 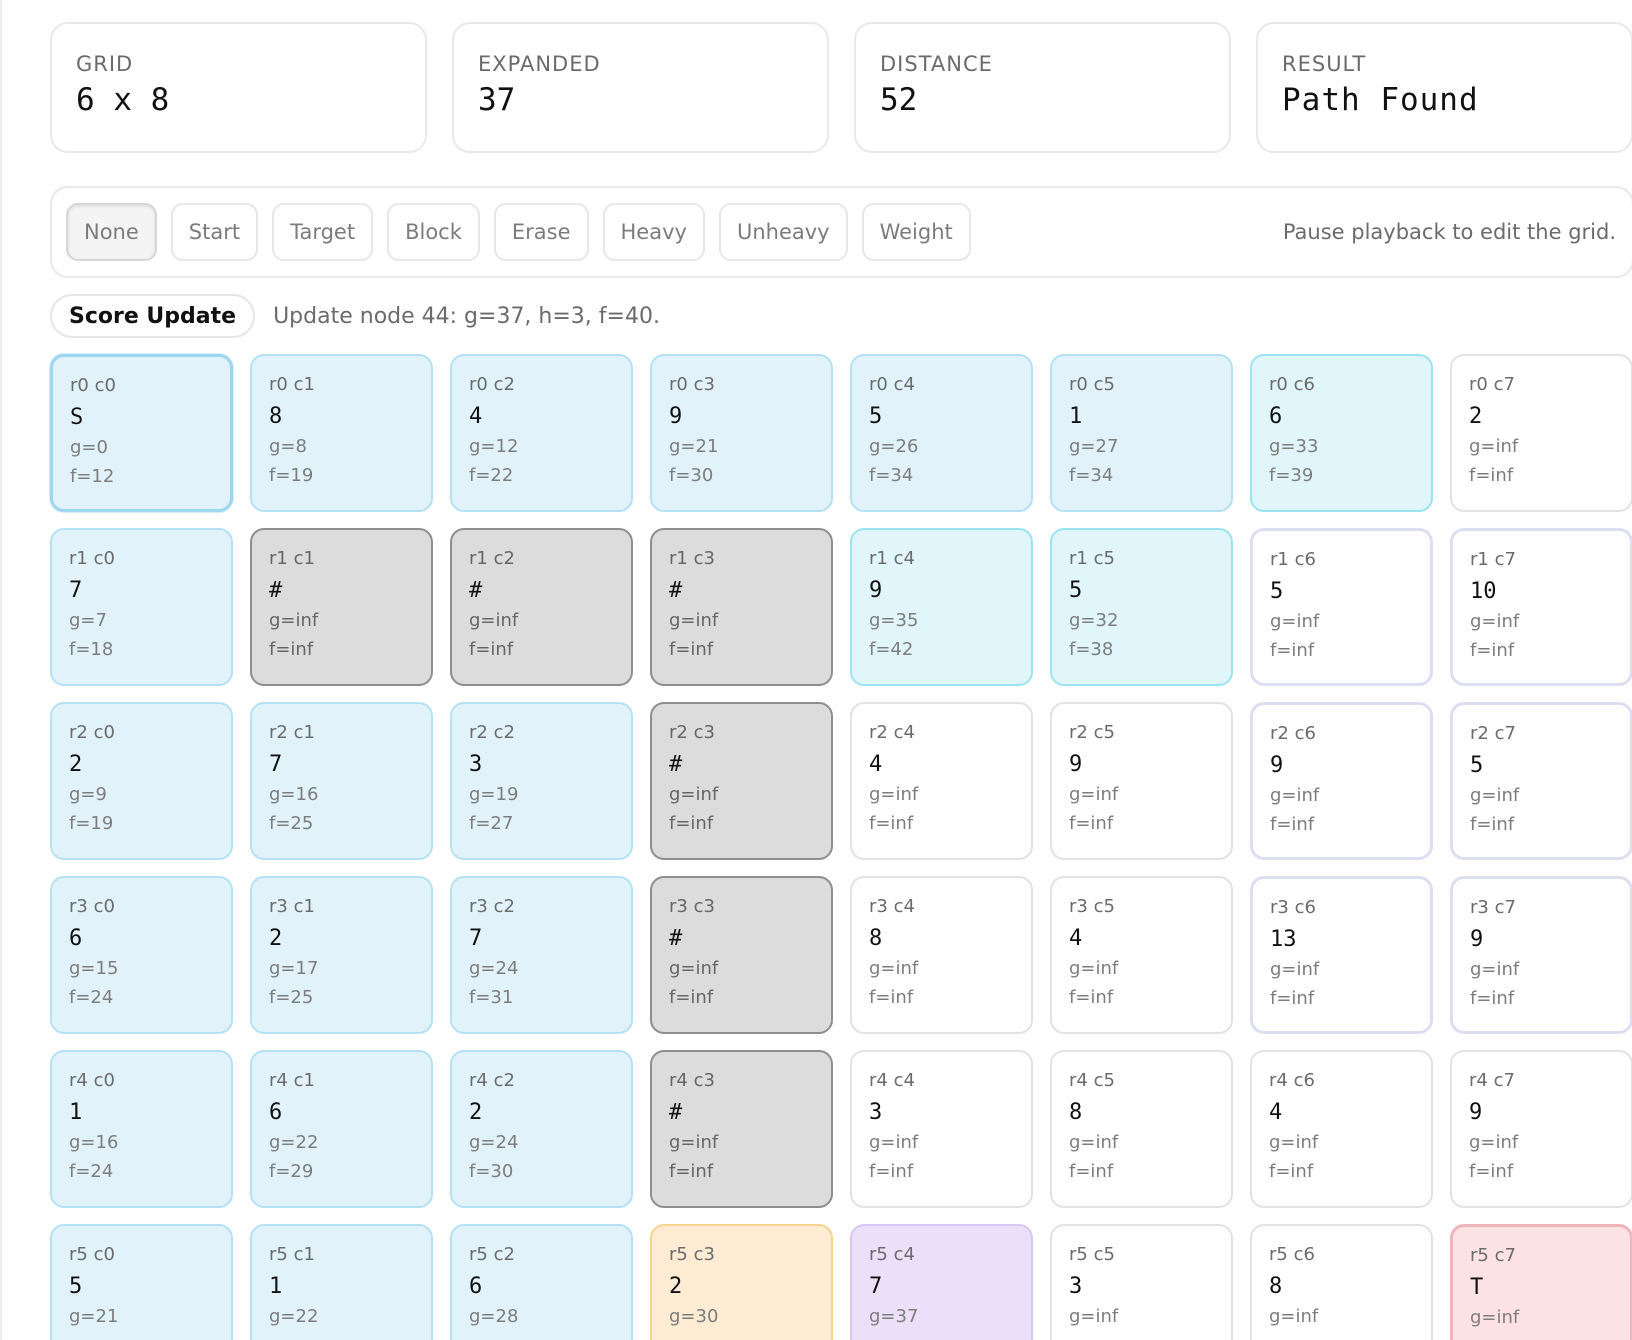 I want to click on cell-g-score: g=16, so click(x=294, y=794).